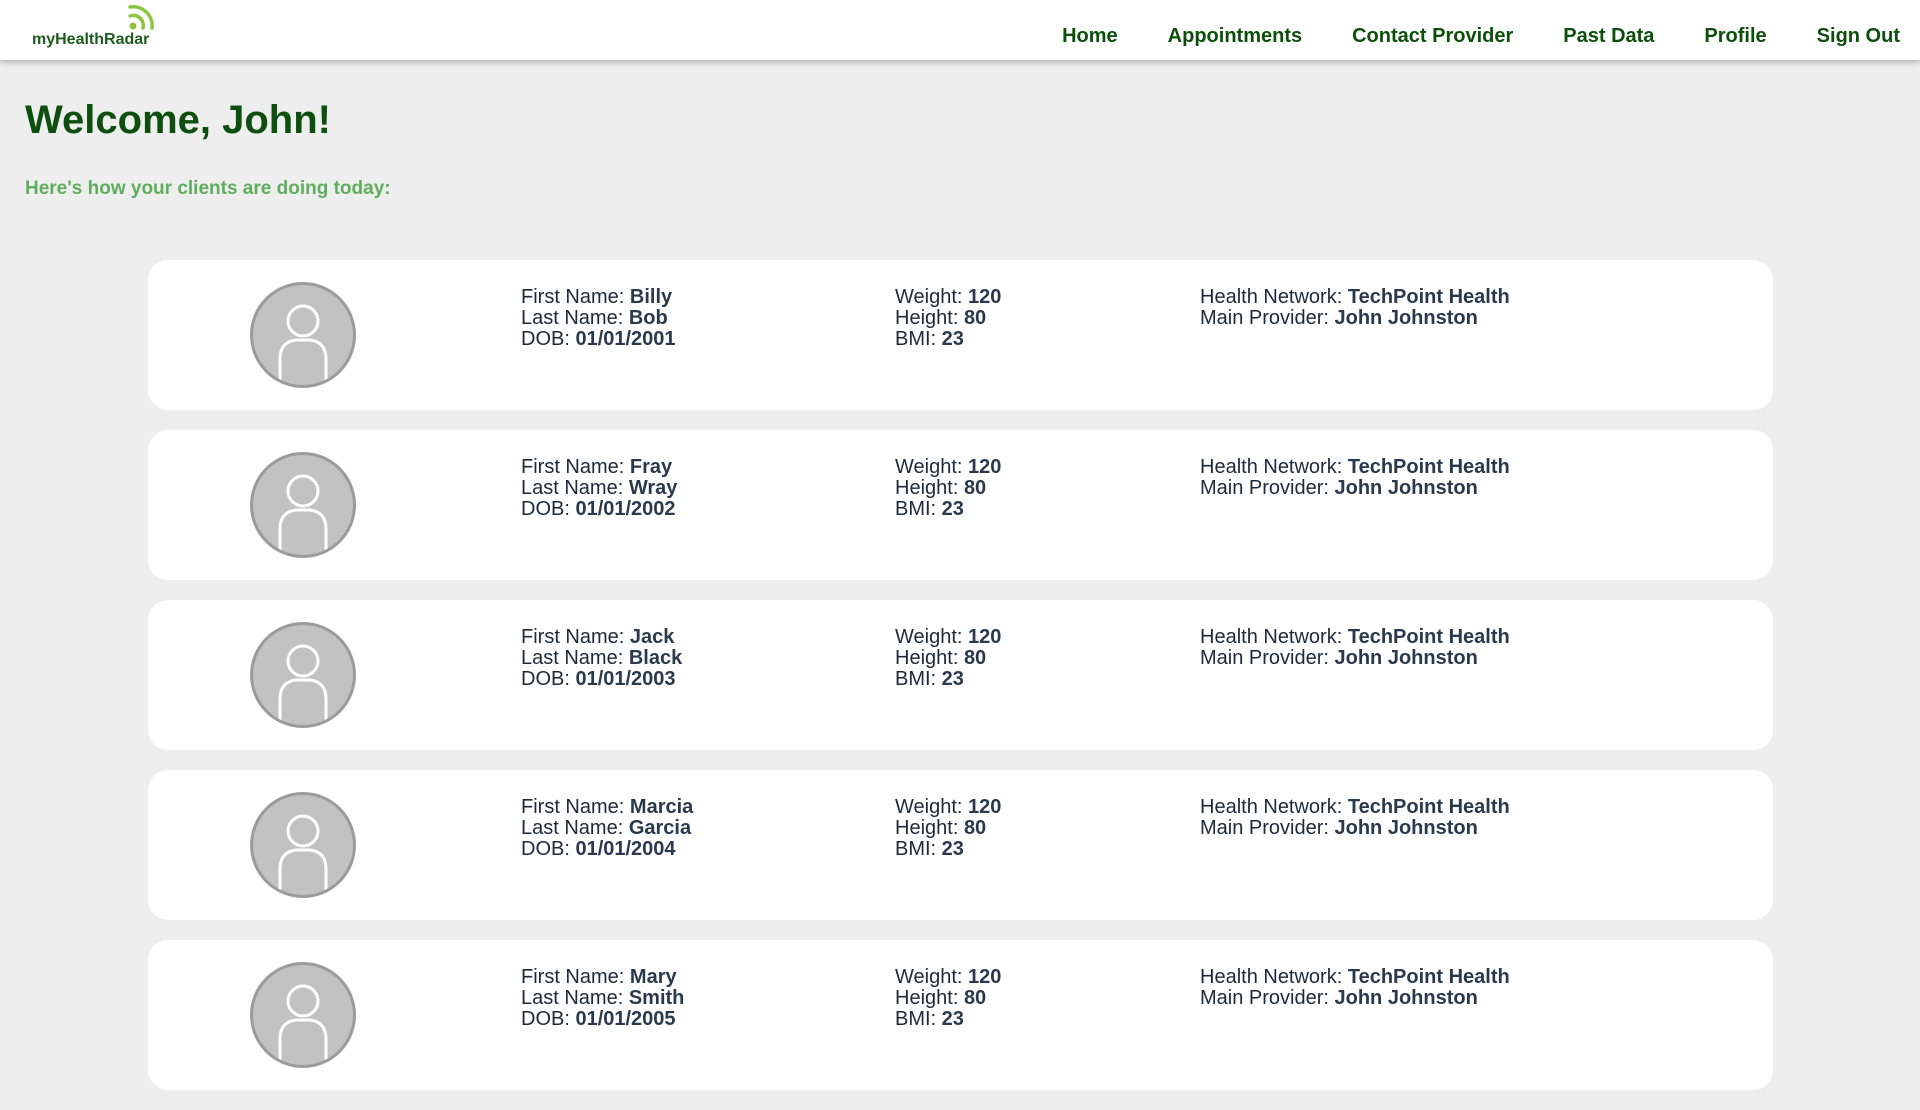 This screenshot has width=1920, height=1110. I want to click on bmi-row: BMI: 23, so click(948, 339).